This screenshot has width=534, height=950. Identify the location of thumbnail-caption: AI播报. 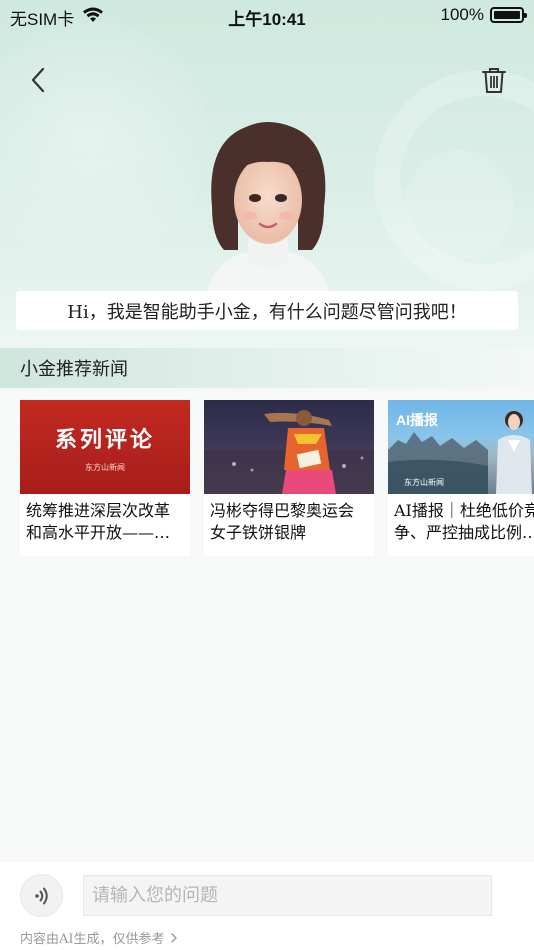
(417, 420).